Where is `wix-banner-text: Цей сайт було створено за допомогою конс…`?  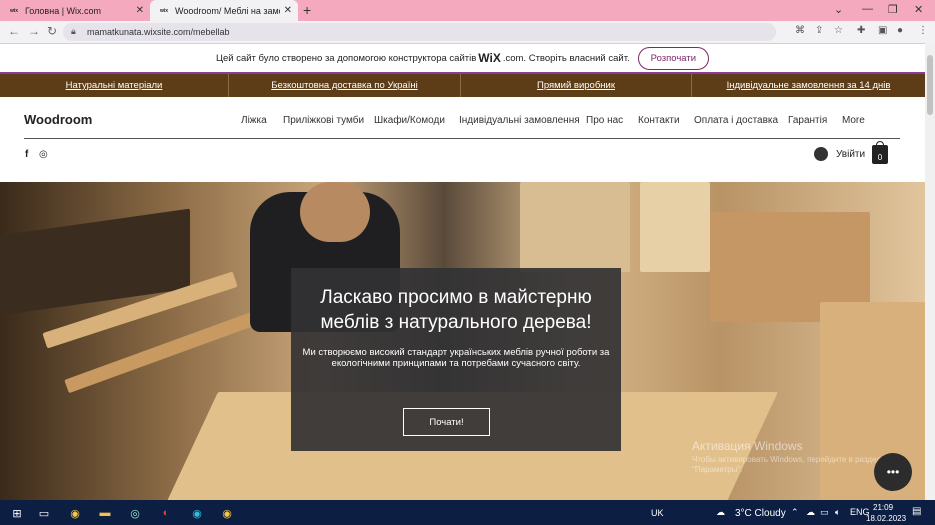
wix-banner-text: Цей сайт було створено за допомогою конс… is located at coordinates (346, 58).